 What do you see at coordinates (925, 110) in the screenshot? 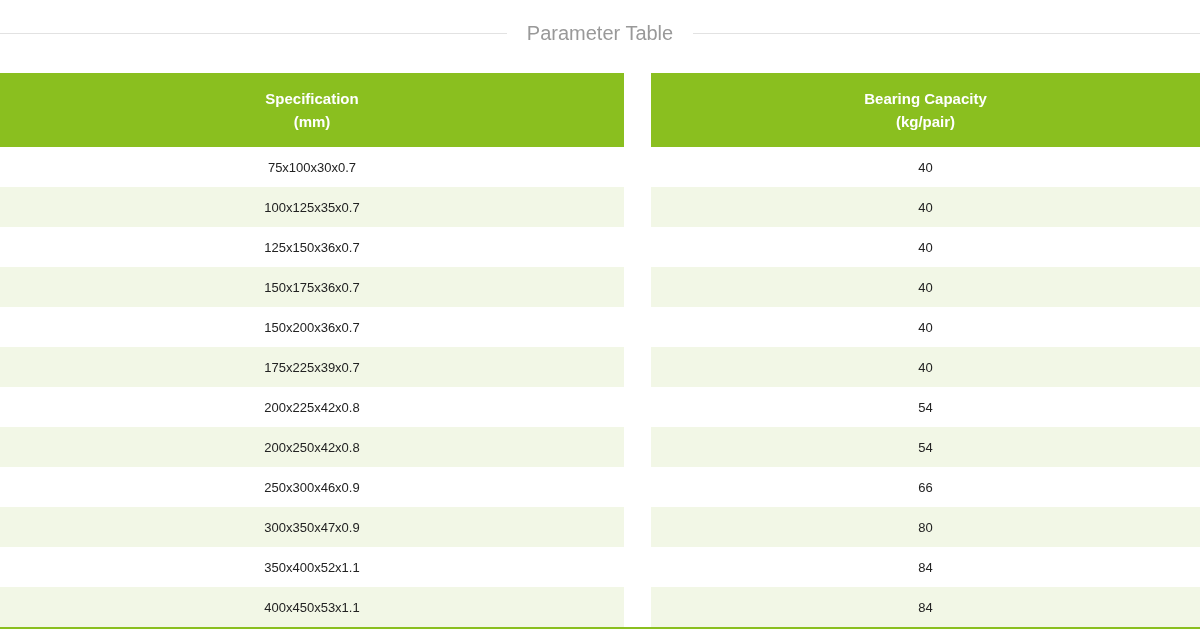
I see `column-header: Bearing Capacity (kg/pair)` at bounding box center [925, 110].